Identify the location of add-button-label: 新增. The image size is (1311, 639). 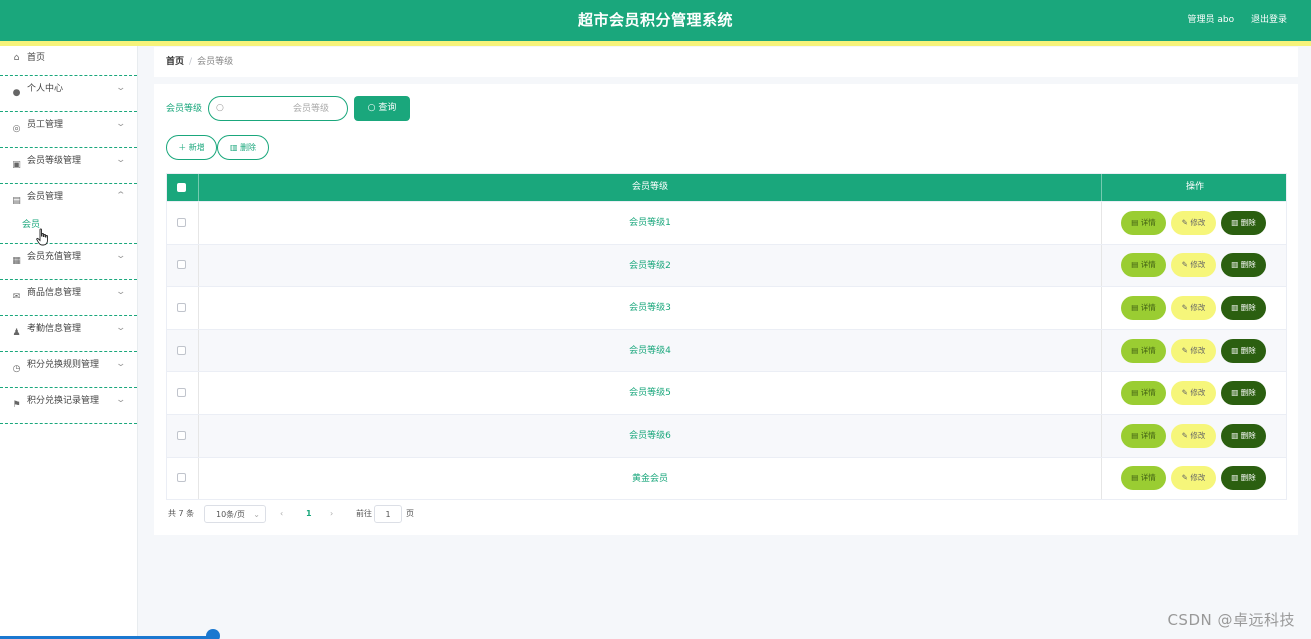
(196, 147).